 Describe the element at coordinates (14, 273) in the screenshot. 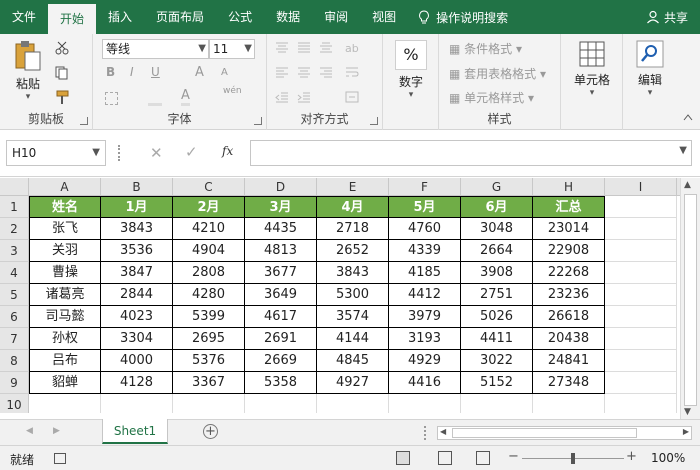

I see `row-header: 4` at that location.